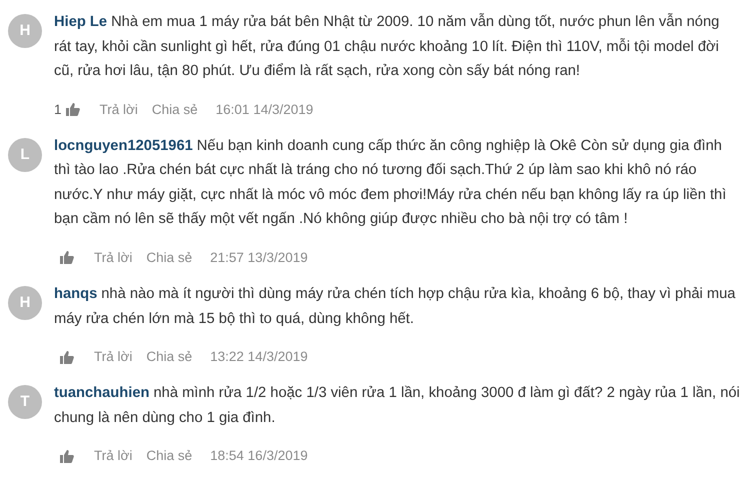 Image resolution: width=752 pixels, height=478 pixels. I want to click on avatar: L, so click(25, 155).